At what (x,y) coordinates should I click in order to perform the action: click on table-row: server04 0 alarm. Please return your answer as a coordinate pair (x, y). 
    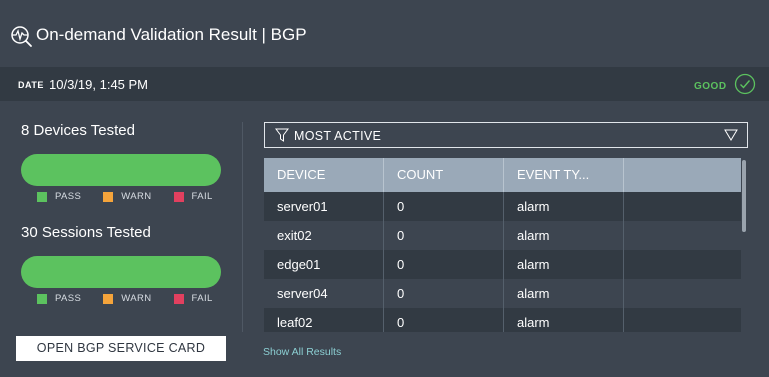
    Looking at the image, I should click on (502, 293).